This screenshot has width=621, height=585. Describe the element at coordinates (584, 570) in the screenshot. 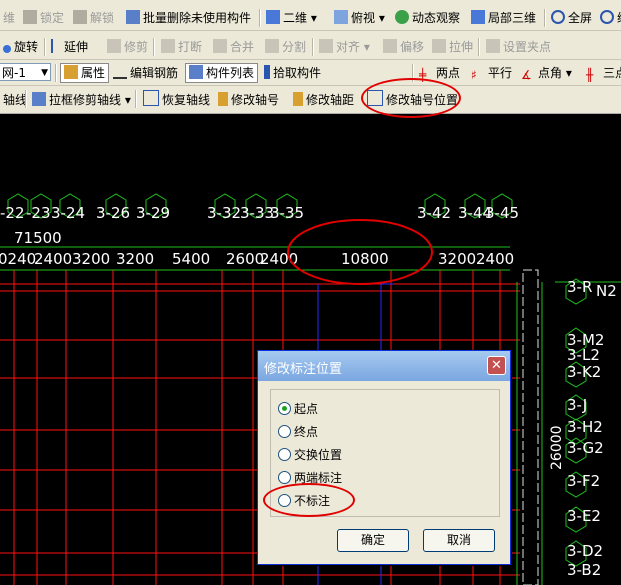

I see `axis-label: 3-B2` at that location.